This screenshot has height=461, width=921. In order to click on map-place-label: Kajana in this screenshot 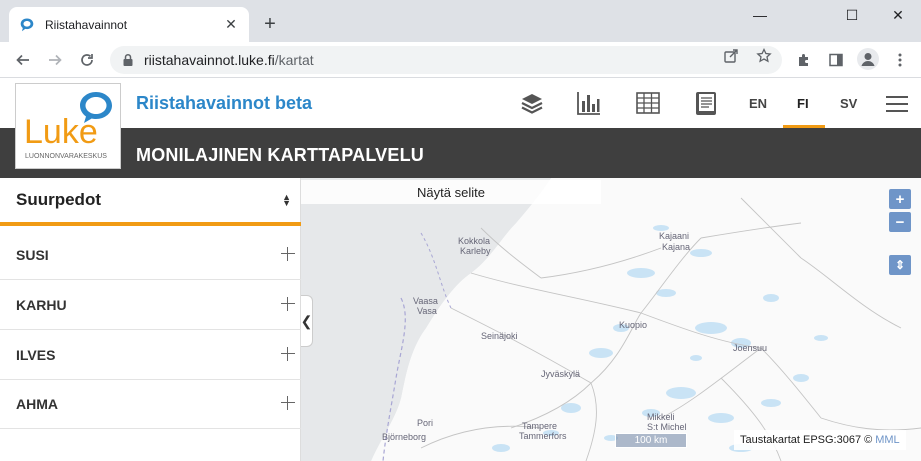, I will do `click(676, 247)`.